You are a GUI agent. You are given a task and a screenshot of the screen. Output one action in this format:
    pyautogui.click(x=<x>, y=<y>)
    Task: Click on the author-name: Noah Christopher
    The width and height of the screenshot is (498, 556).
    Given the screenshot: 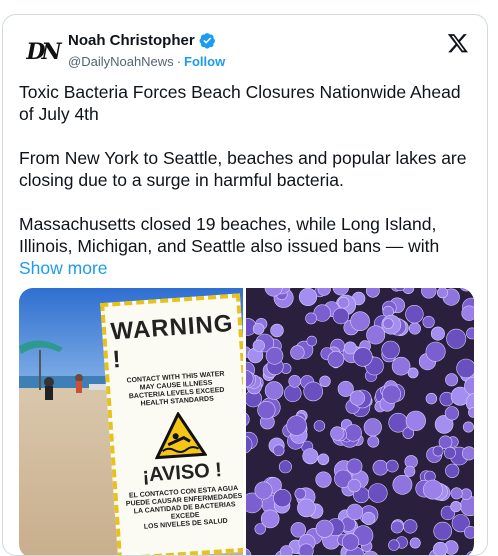 What is the action you would take?
    pyautogui.click(x=131, y=40)
    